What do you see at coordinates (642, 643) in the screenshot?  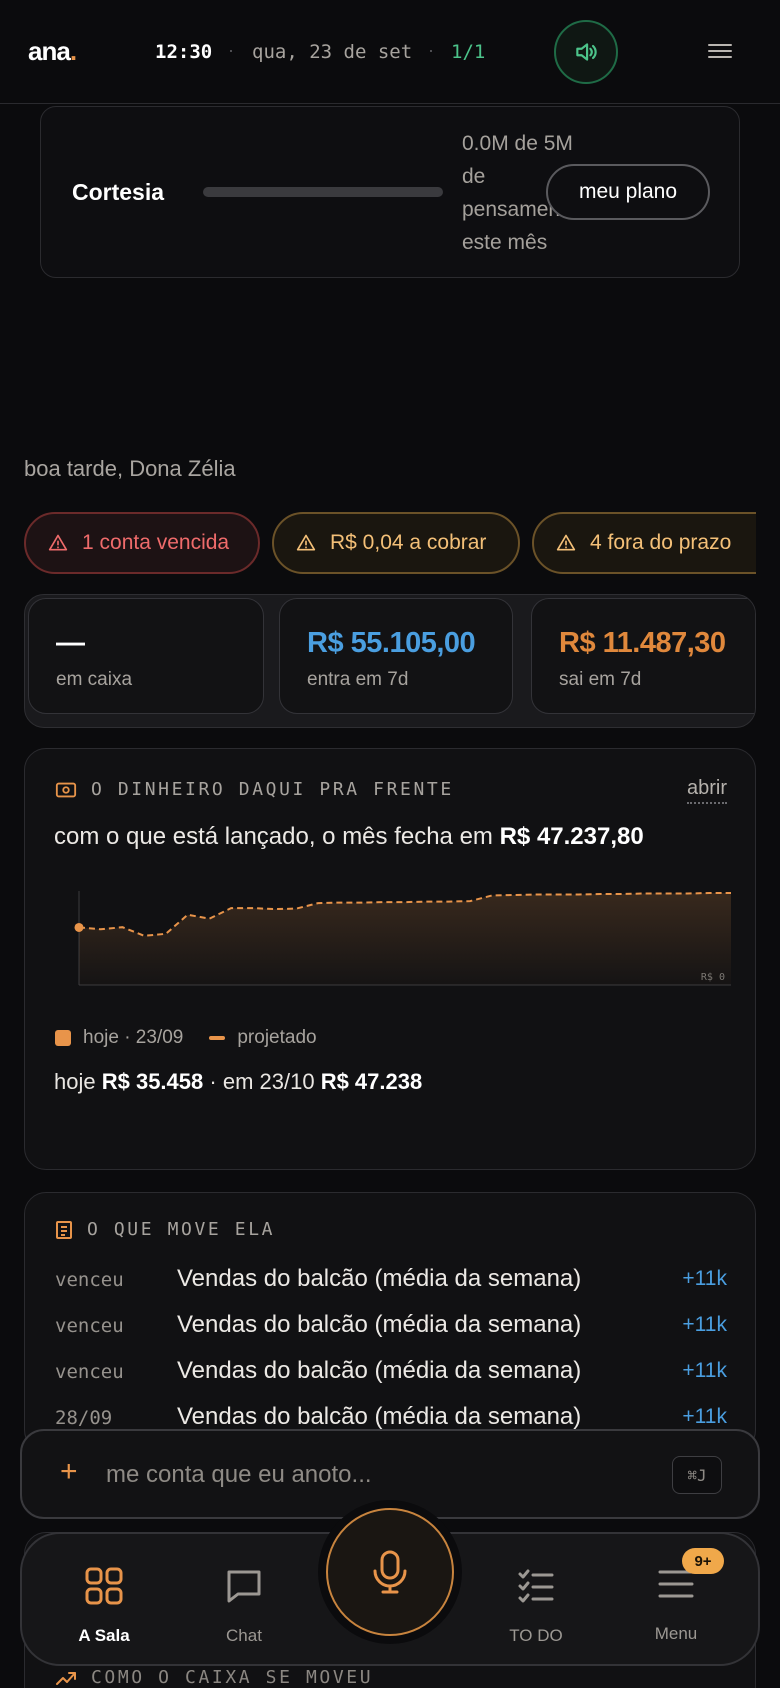 I see `kpi-value: R$ 11.487,30` at bounding box center [642, 643].